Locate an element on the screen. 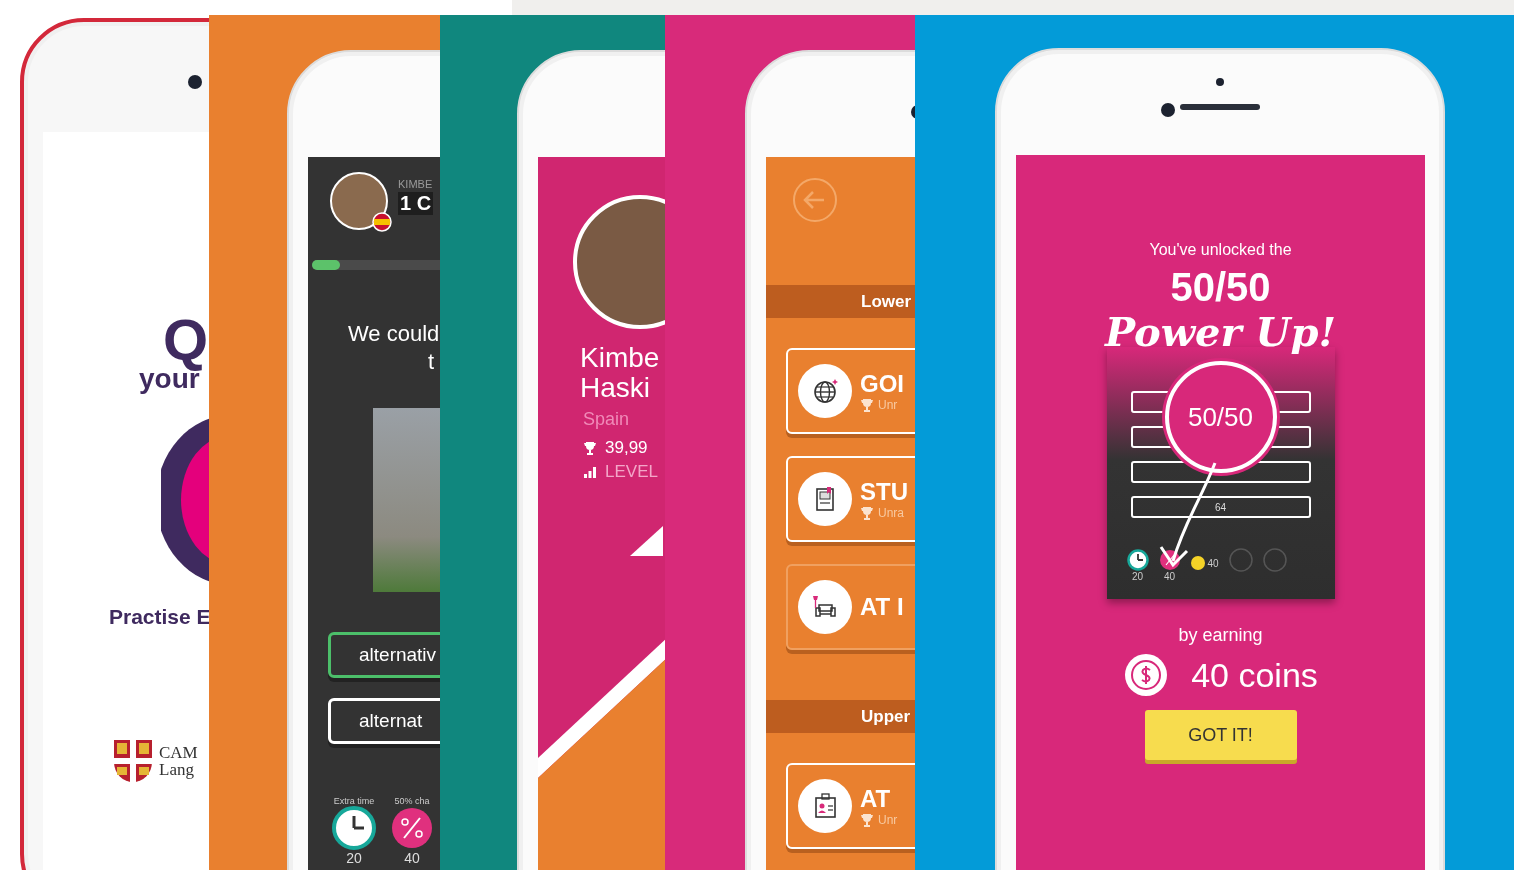 This screenshot has height=870, width=1514. topic-title: AT is located at coordinates (876, 799).